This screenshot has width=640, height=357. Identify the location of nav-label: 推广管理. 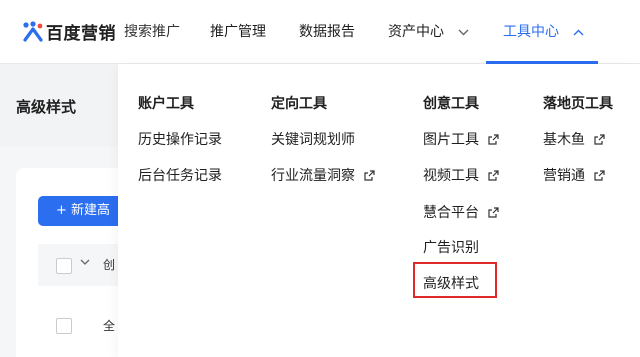
(238, 32).